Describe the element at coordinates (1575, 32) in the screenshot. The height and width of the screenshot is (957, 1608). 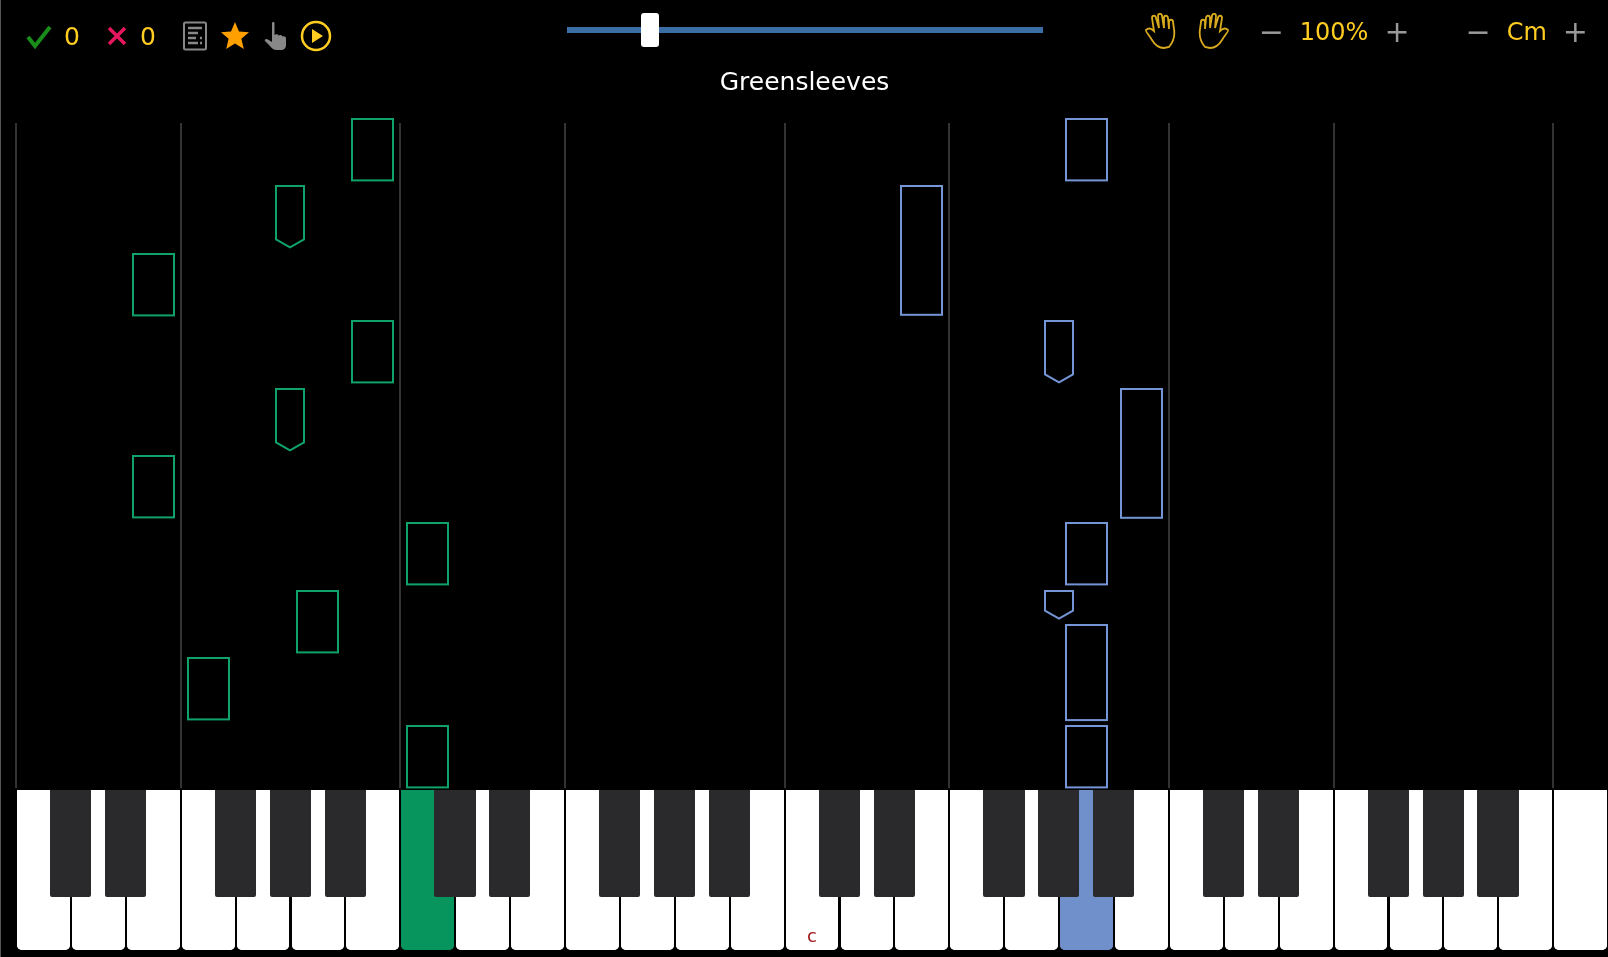
I see `key-up-button: +` at that location.